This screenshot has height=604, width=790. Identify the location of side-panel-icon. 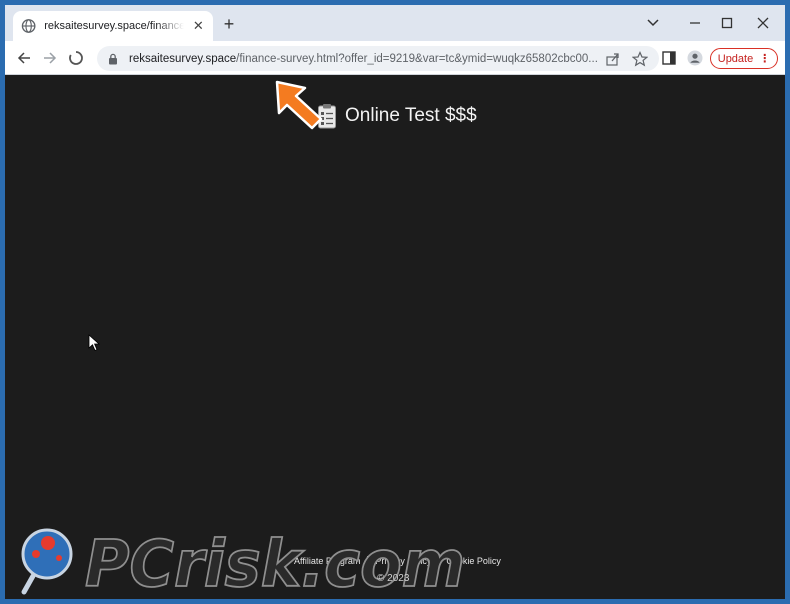
(669, 58).